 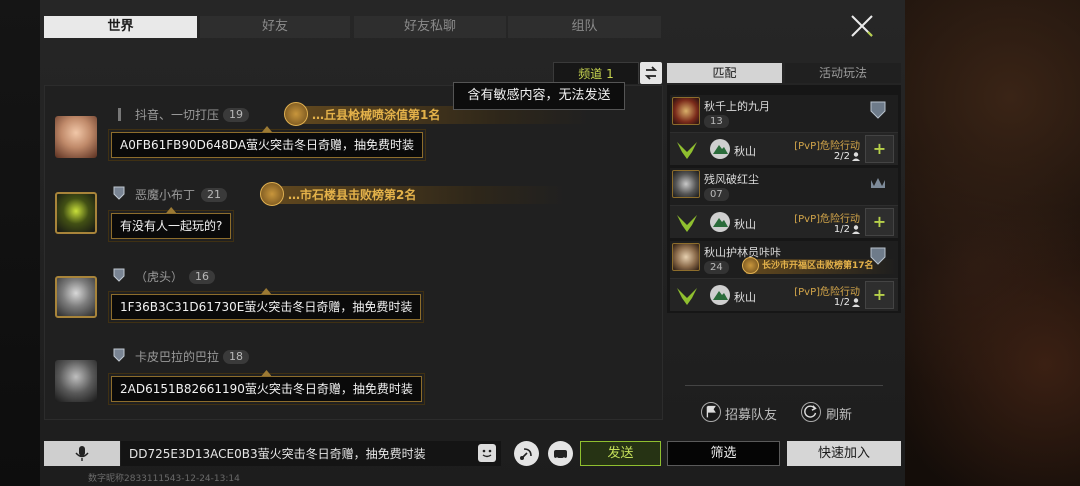 I want to click on voice-input-button, so click(x=82, y=453).